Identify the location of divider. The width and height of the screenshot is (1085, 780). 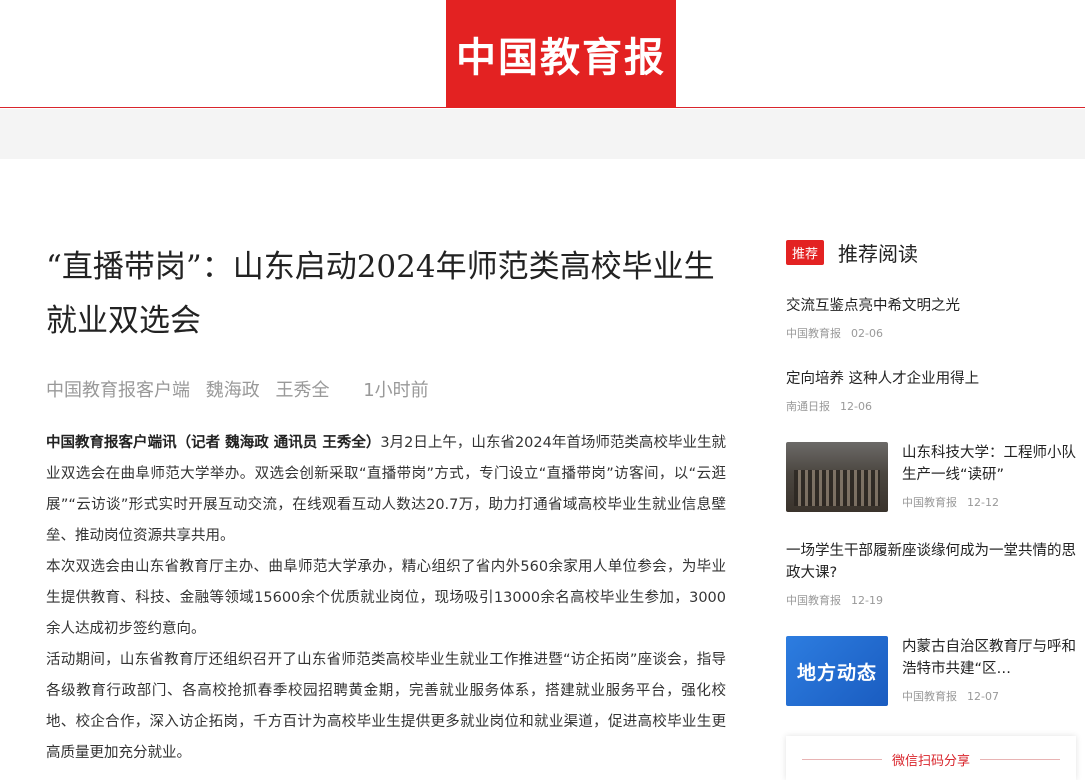
(1020, 759).